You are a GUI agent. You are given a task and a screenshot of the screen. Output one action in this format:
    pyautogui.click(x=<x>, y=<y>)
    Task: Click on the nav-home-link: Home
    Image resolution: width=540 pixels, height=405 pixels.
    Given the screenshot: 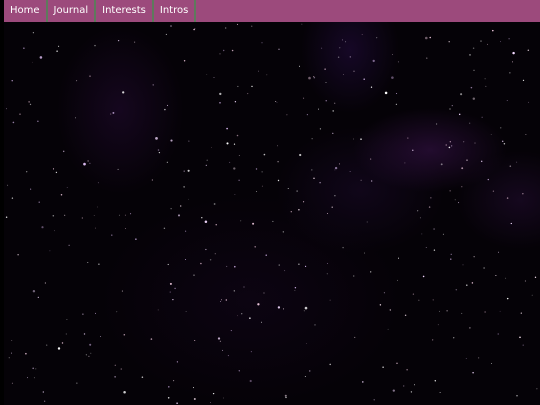 What is the action you would take?
    pyautogui.click(x=26, y=11)
    